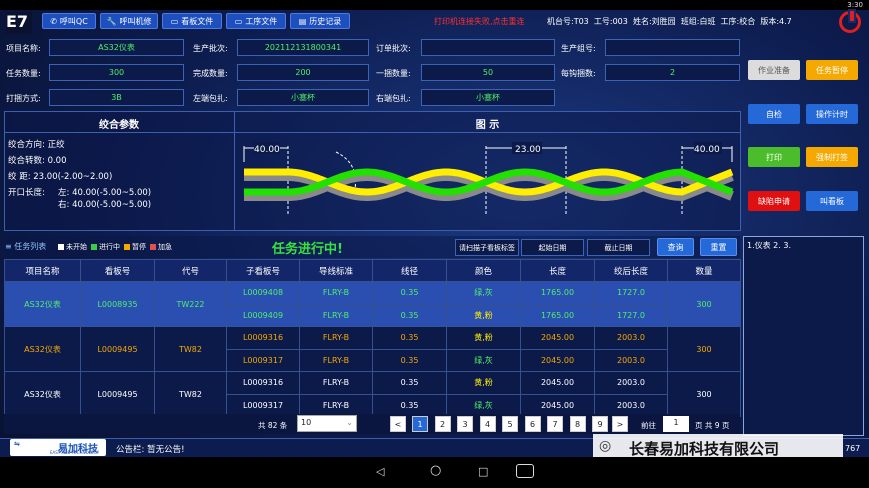 Image resolution: width=869 pixels, height=488 pixels. I want to click on page-6-button: 6, so click(532, 424).